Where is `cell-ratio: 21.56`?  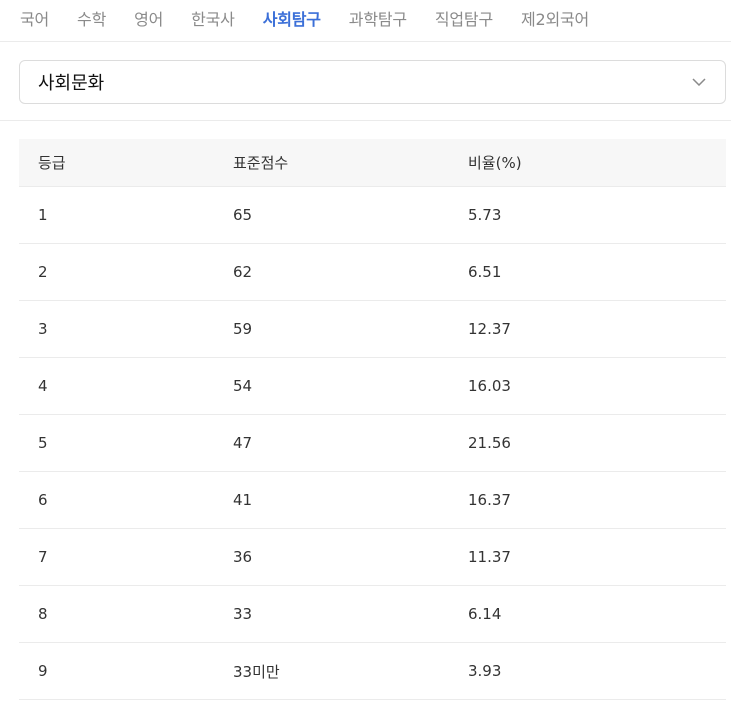
cell-ratio: 21.56 is located at coordinates (489, 443).